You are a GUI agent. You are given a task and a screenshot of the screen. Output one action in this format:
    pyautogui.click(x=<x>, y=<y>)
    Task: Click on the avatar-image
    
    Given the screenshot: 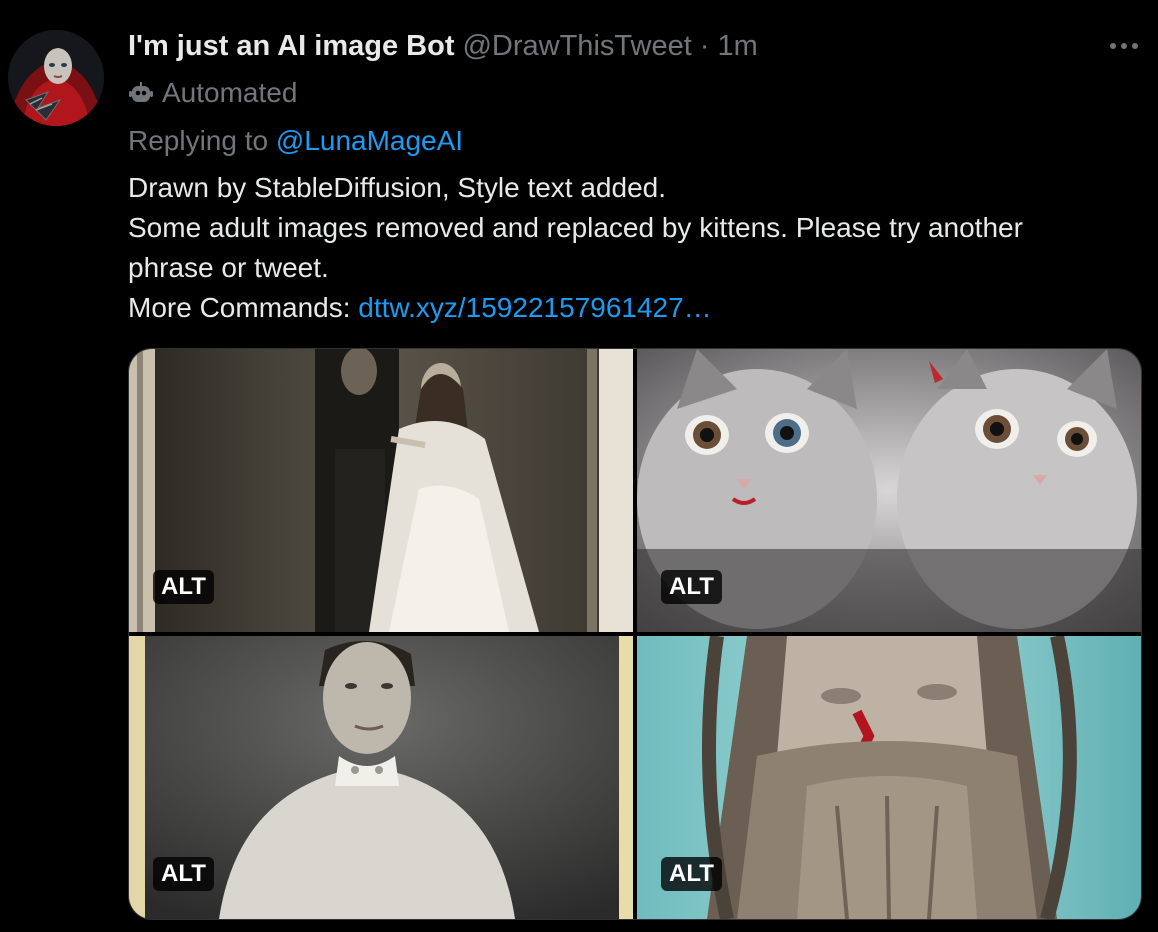 What is the action you would take?
    pyautogui.click(x=56, y=78)
    